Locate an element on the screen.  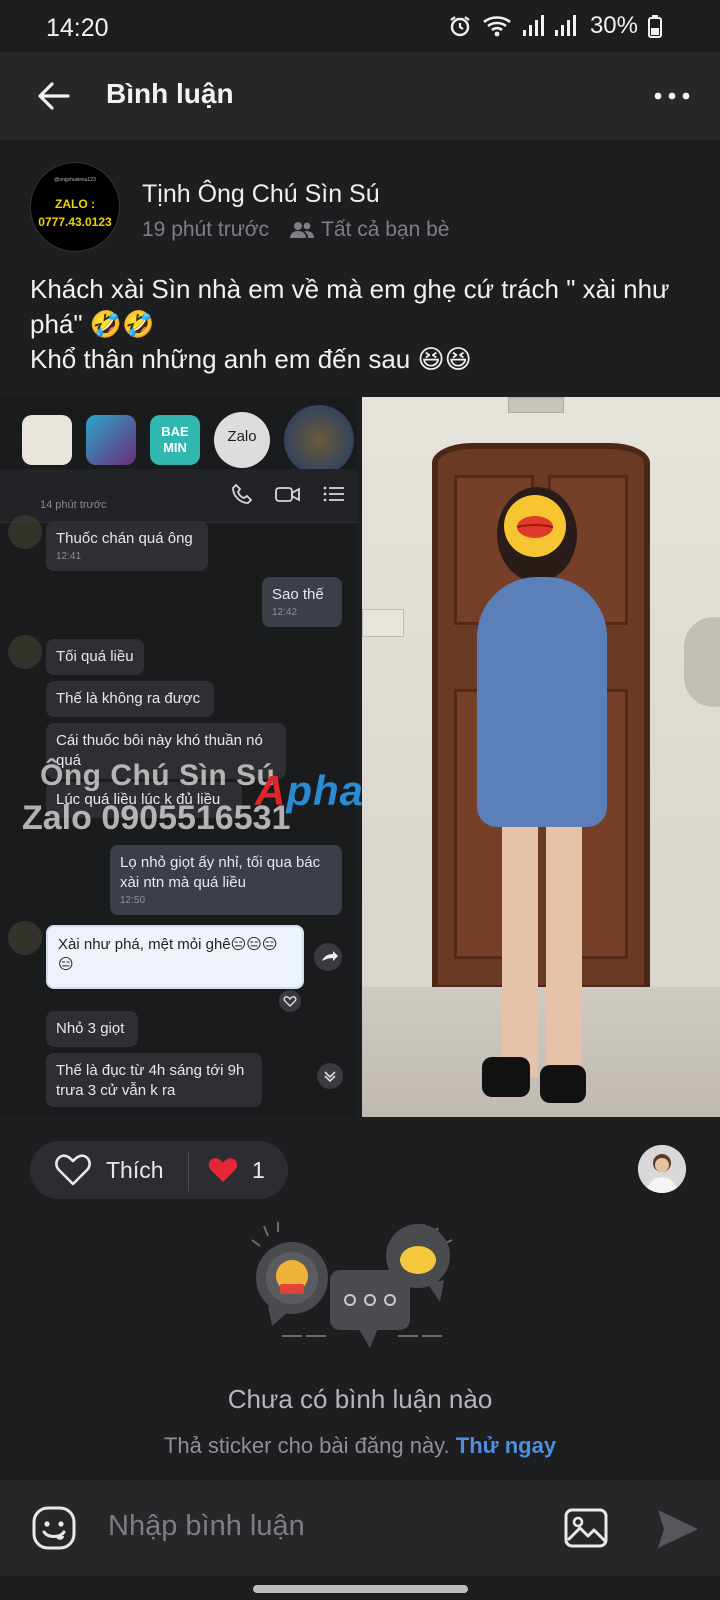
battery-icon is located at coordinates (655, 26).